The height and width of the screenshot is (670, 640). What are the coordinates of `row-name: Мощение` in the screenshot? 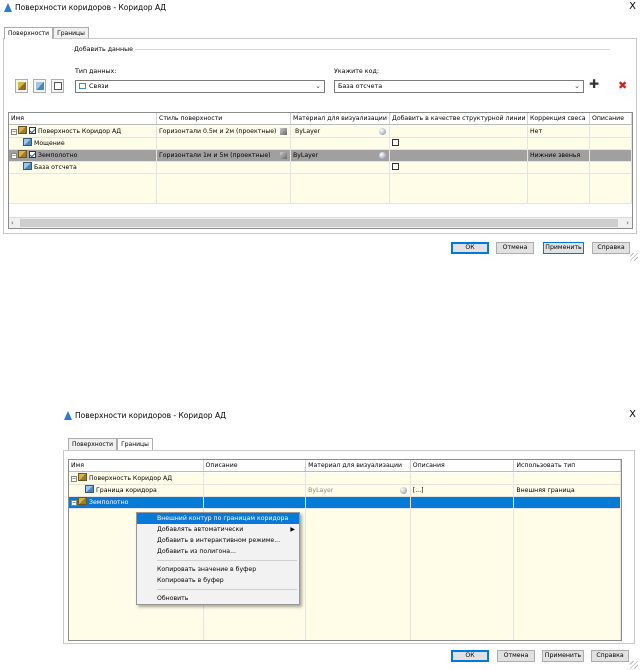 It's located at (49, 143).